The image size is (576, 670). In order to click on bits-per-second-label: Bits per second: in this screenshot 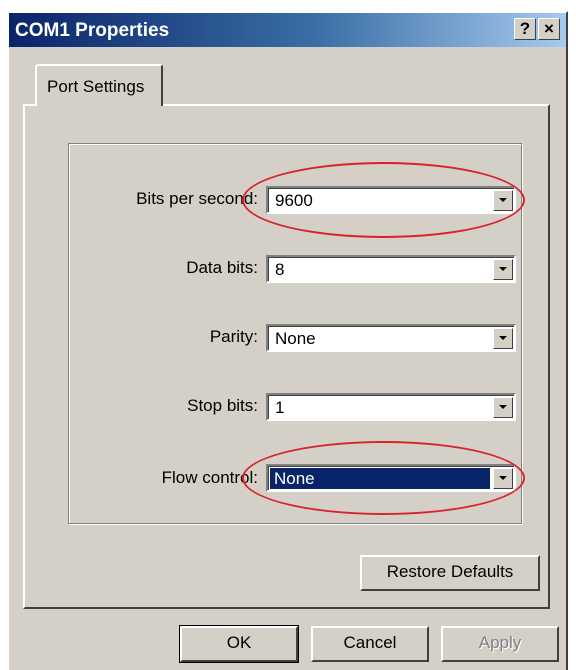, I will do `click(197, 198)`.